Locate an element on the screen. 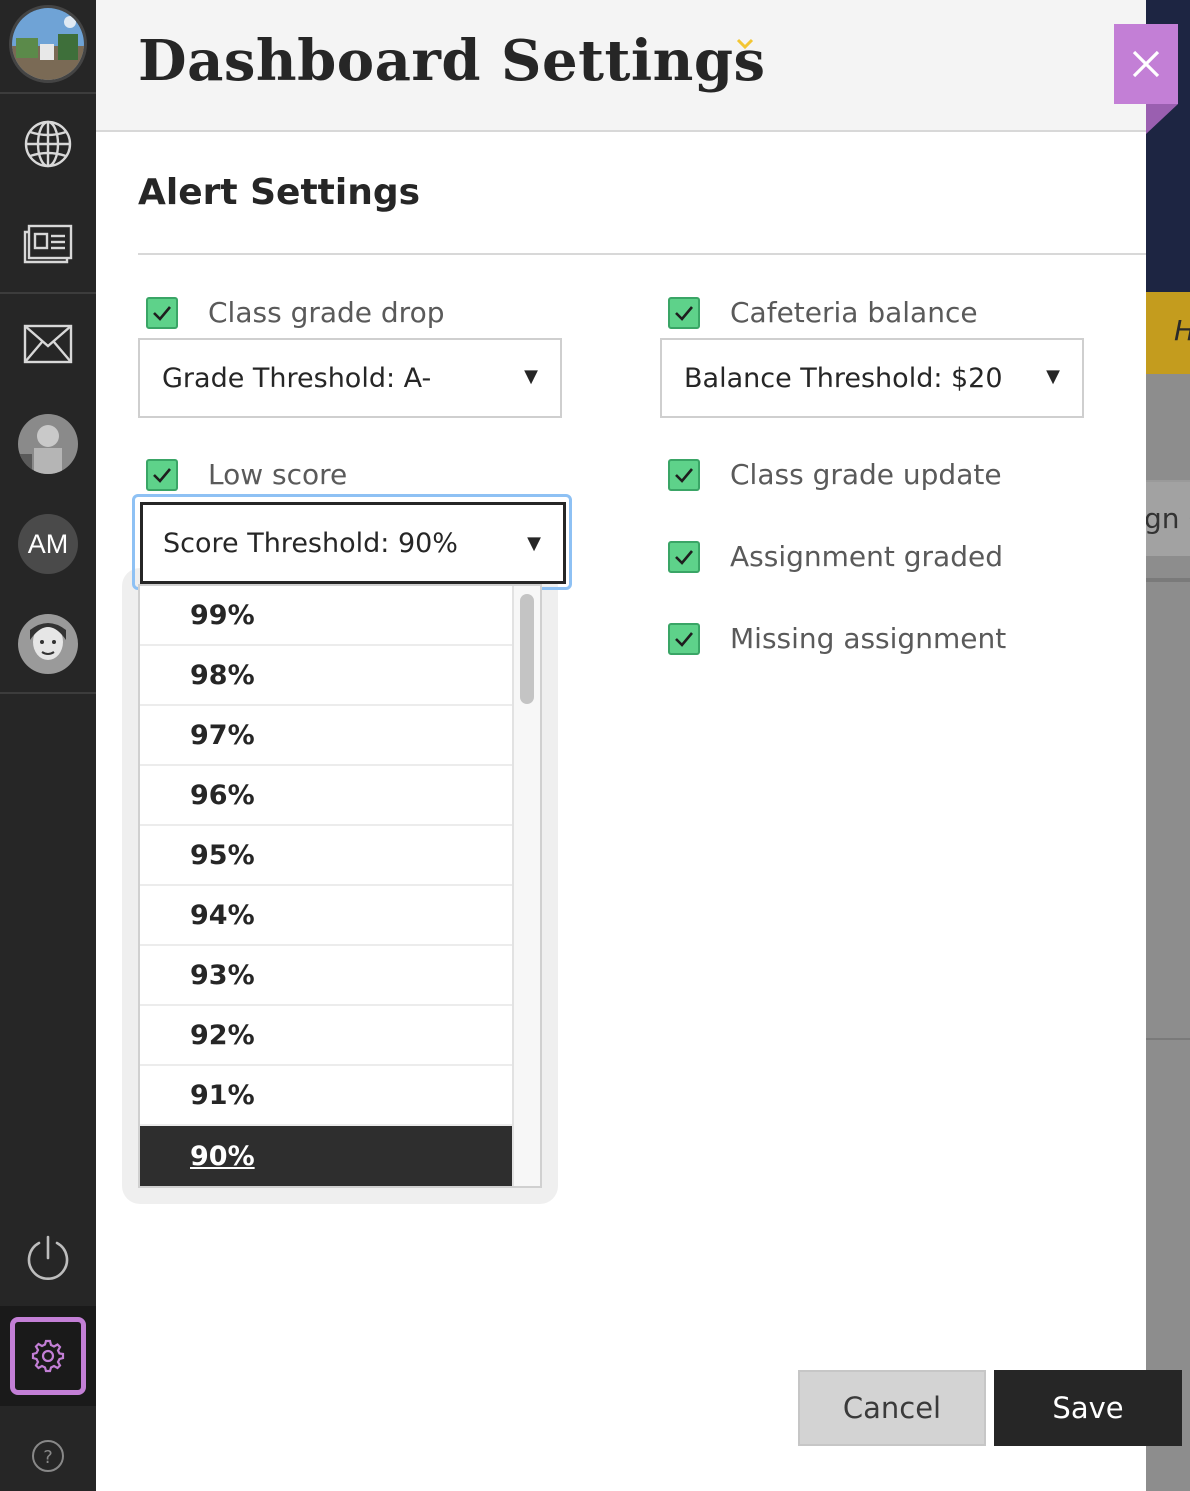  close-button is located at coordinates (1146, 64).